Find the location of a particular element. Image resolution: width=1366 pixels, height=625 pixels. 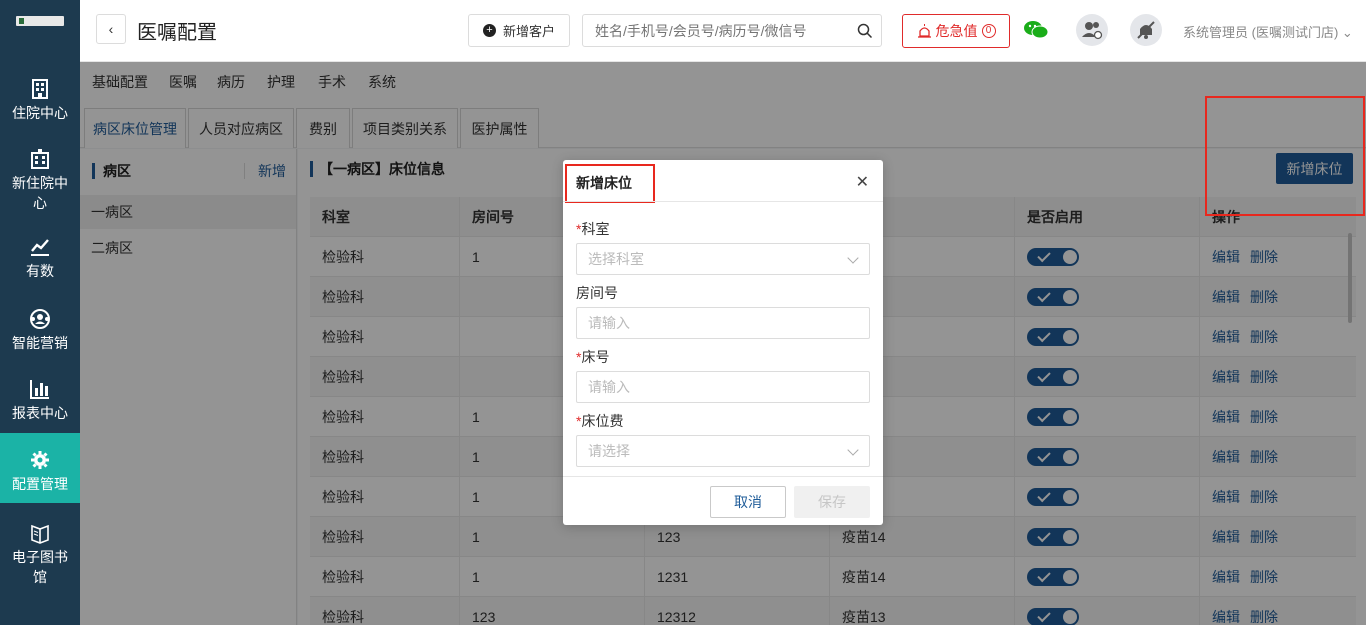

user-menu: 系统管理员 (医嘱测试门店) ⌄ is located at coordinates (1268, 31).